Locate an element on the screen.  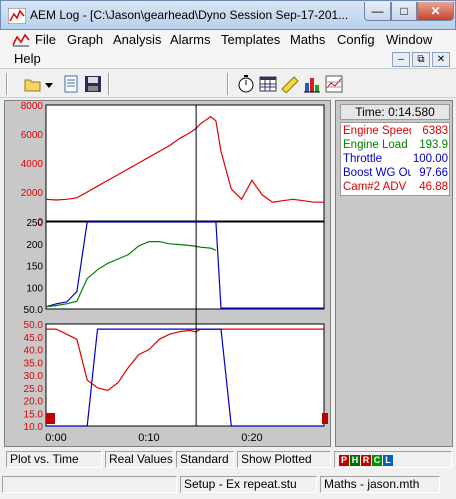
channel-row: Throttle 100.00 is located at coordinates (395, 159).